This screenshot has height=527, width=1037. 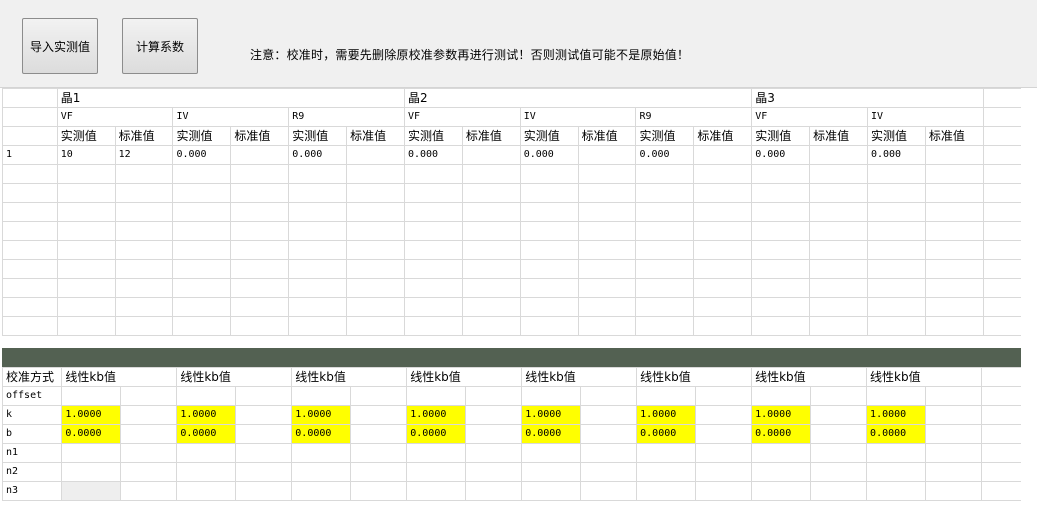 What do you see at coordinates (32, 396) in the screenshot?
I see `coef-label: offset` at bounding box center [32, 396].